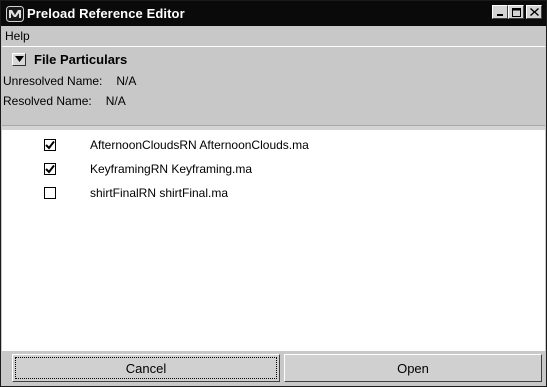 Image resolution: width=547 pixels, height=387 pixels. I want to click on triangle-down-icon, so click(19, 59).